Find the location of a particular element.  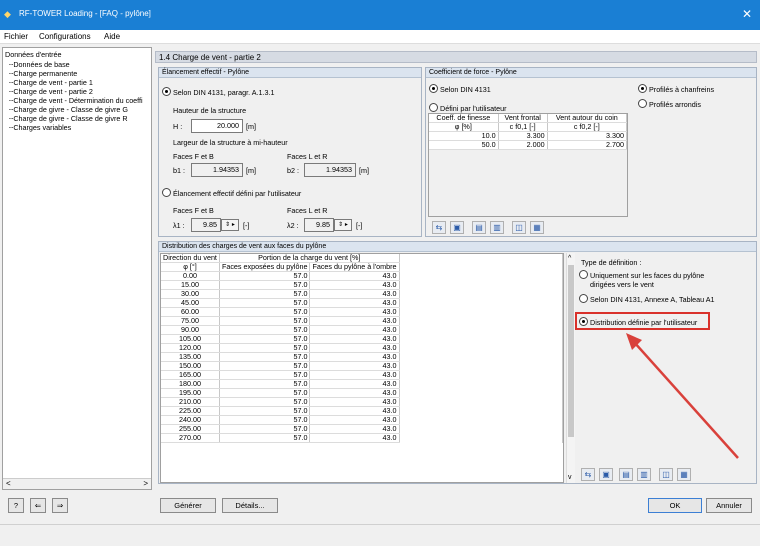

slenderness-user-radio is located at coordinates (166, 192).